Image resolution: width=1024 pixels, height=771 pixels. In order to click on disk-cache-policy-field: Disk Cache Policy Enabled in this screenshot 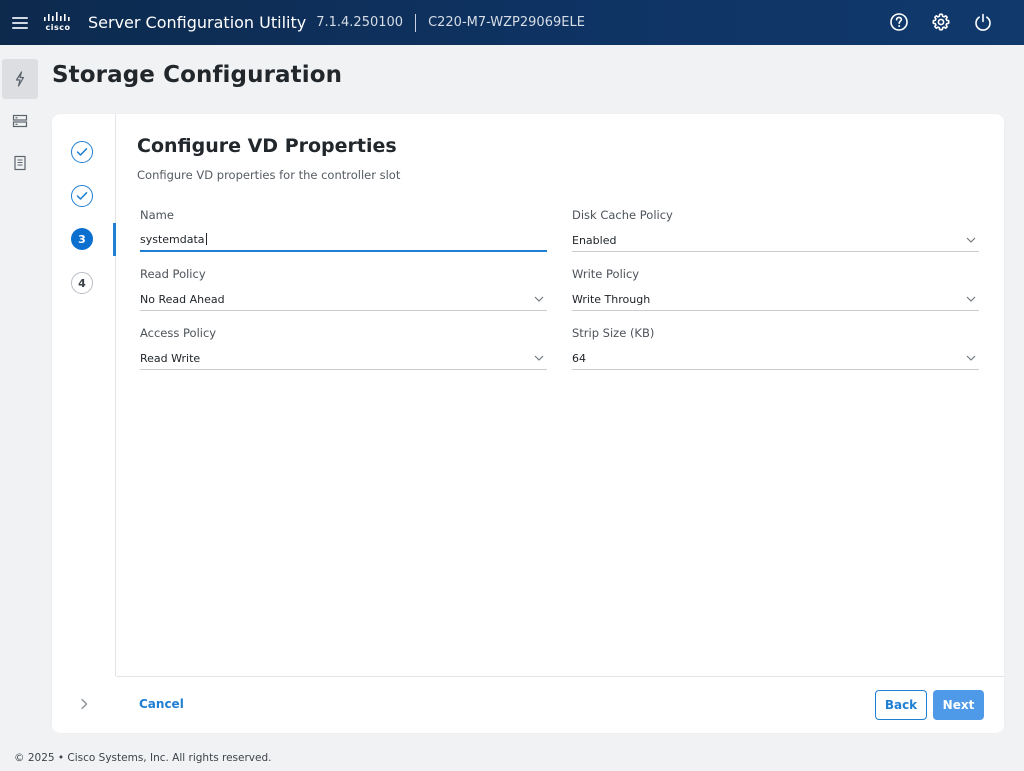, I will do `click(775, 230)`.